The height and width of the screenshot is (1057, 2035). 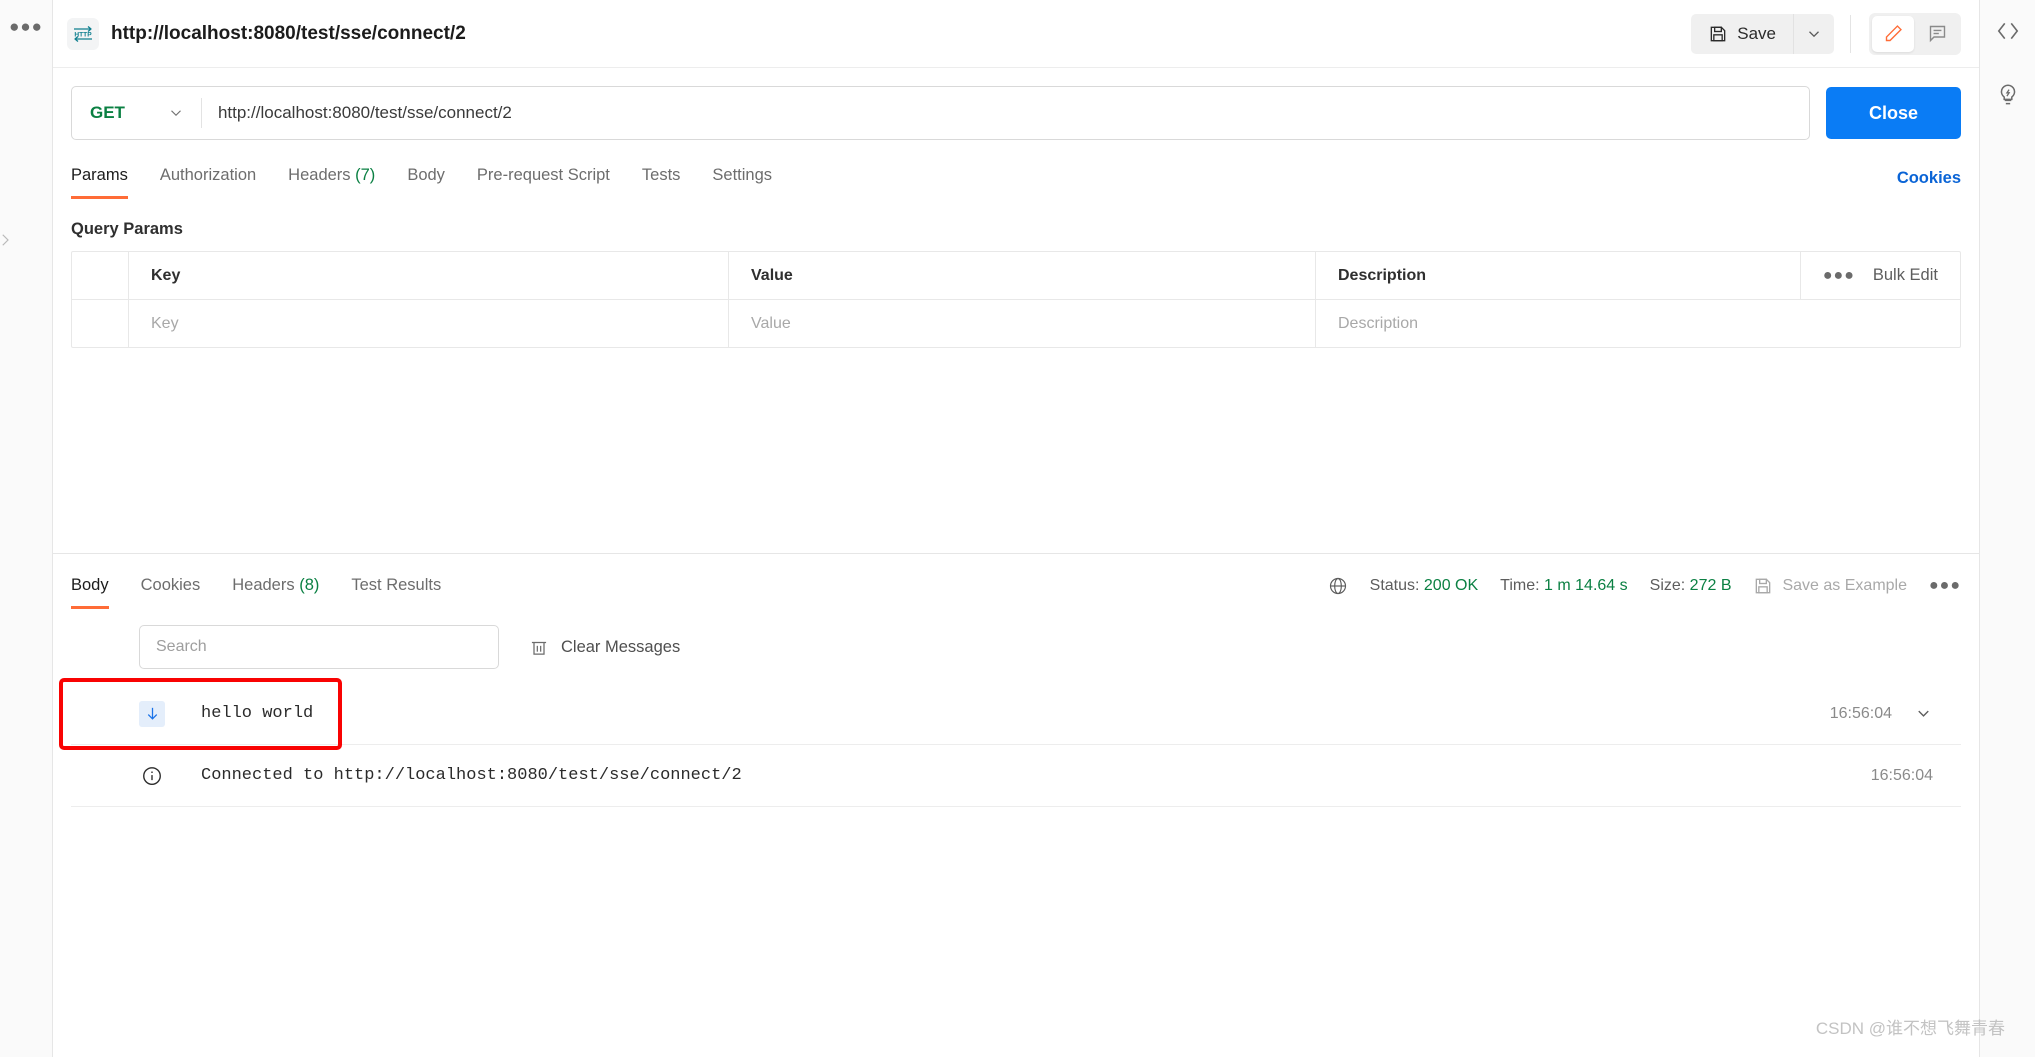 I want to click on status-badge: 200 OK, so click(x=1451, y=585).